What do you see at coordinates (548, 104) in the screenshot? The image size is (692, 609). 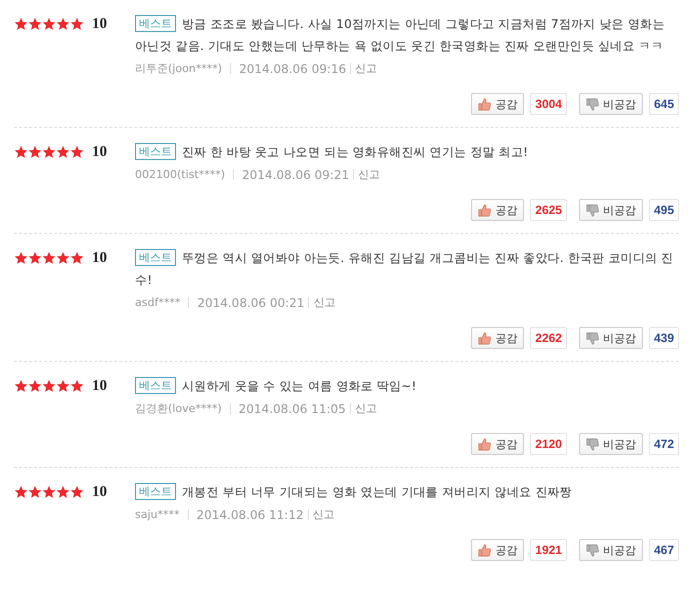 I see `like-count: 3004` at bounding box center [548, 104].